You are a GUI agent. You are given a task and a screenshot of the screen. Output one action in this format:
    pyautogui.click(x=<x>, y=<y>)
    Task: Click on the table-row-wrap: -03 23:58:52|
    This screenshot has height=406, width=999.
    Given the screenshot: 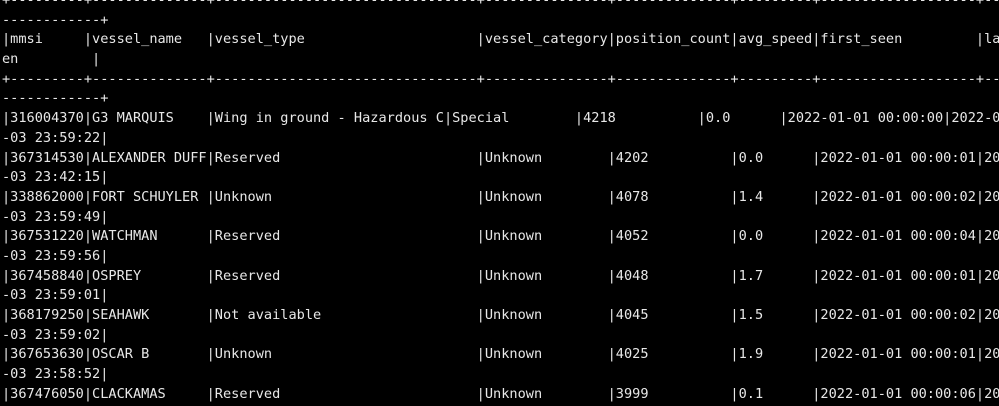 What is the action you would take?
    pyautogui.click(x=55, y=374)
    